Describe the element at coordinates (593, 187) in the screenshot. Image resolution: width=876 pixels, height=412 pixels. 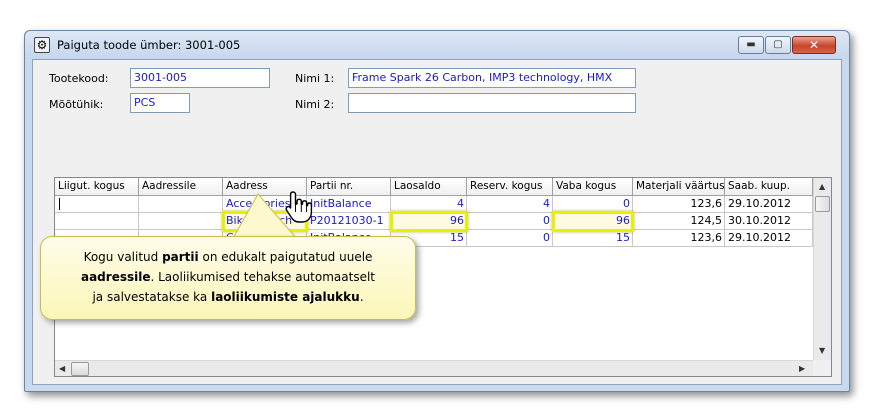
I see `col-vaba-kogus: Vaba kogus` at that location.